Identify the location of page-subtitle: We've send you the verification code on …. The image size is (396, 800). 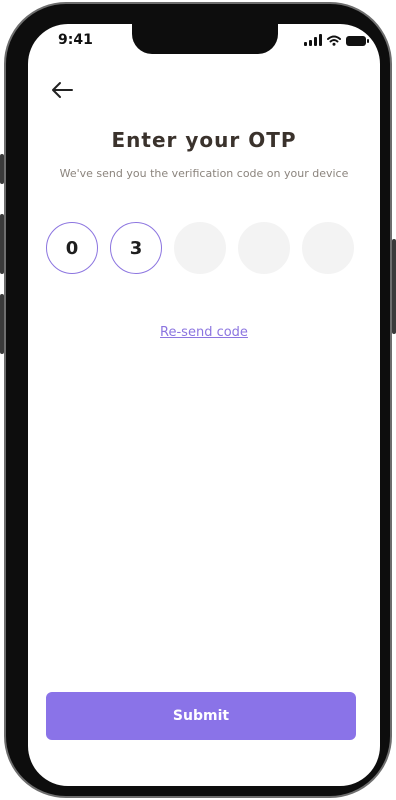
(204, 173).